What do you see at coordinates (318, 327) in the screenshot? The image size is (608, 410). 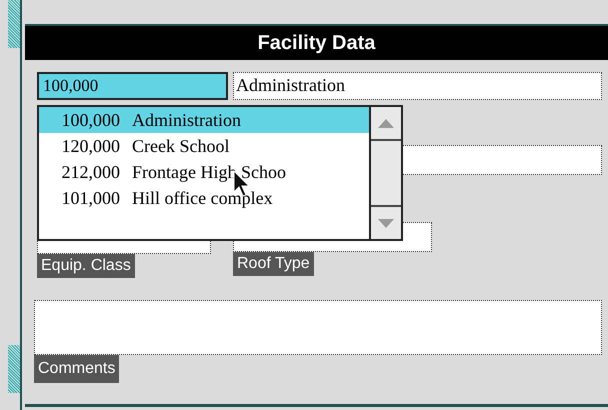 I see `comments-field` at bounding box center [318, 327].